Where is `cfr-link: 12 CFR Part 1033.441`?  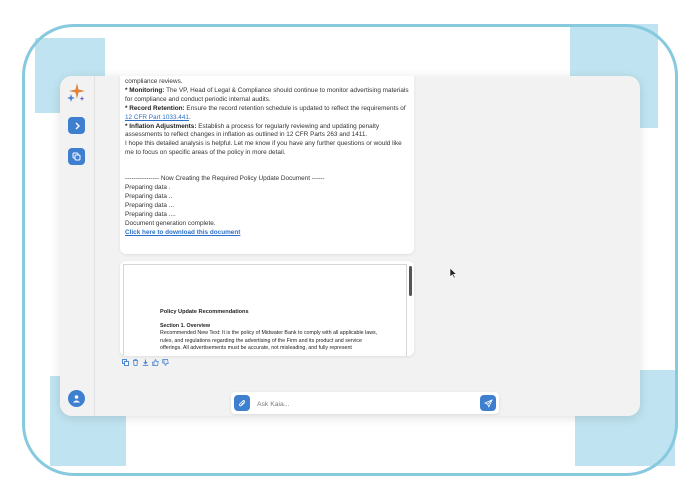
cfr-link: 12 CFR Part 1033.441 is located at coordinates (157, 117).